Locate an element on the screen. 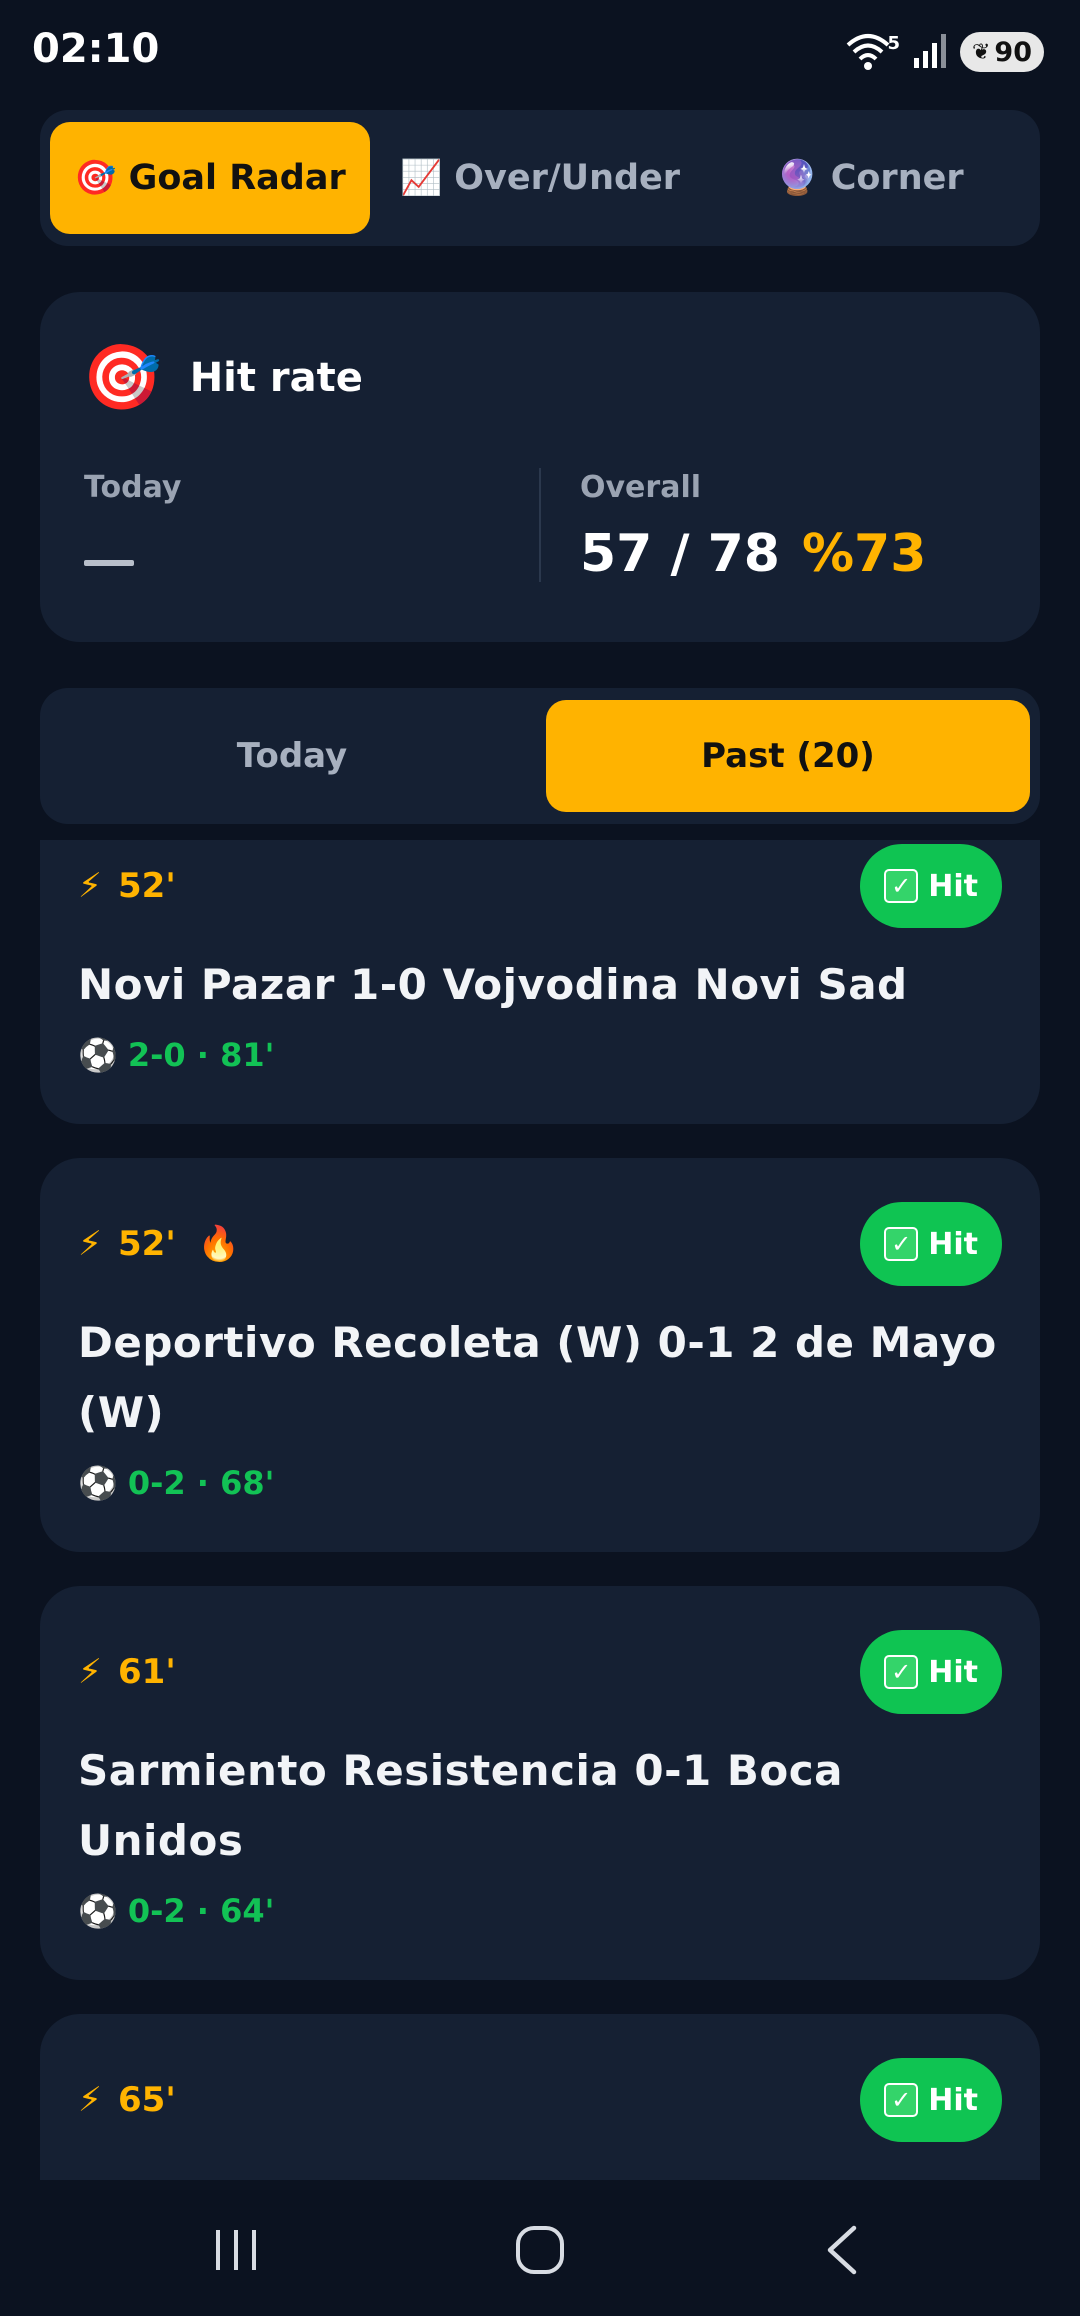 The image size is (1080, 2316). chart-up-icon: 📈 is located at coordinates (421, 178).